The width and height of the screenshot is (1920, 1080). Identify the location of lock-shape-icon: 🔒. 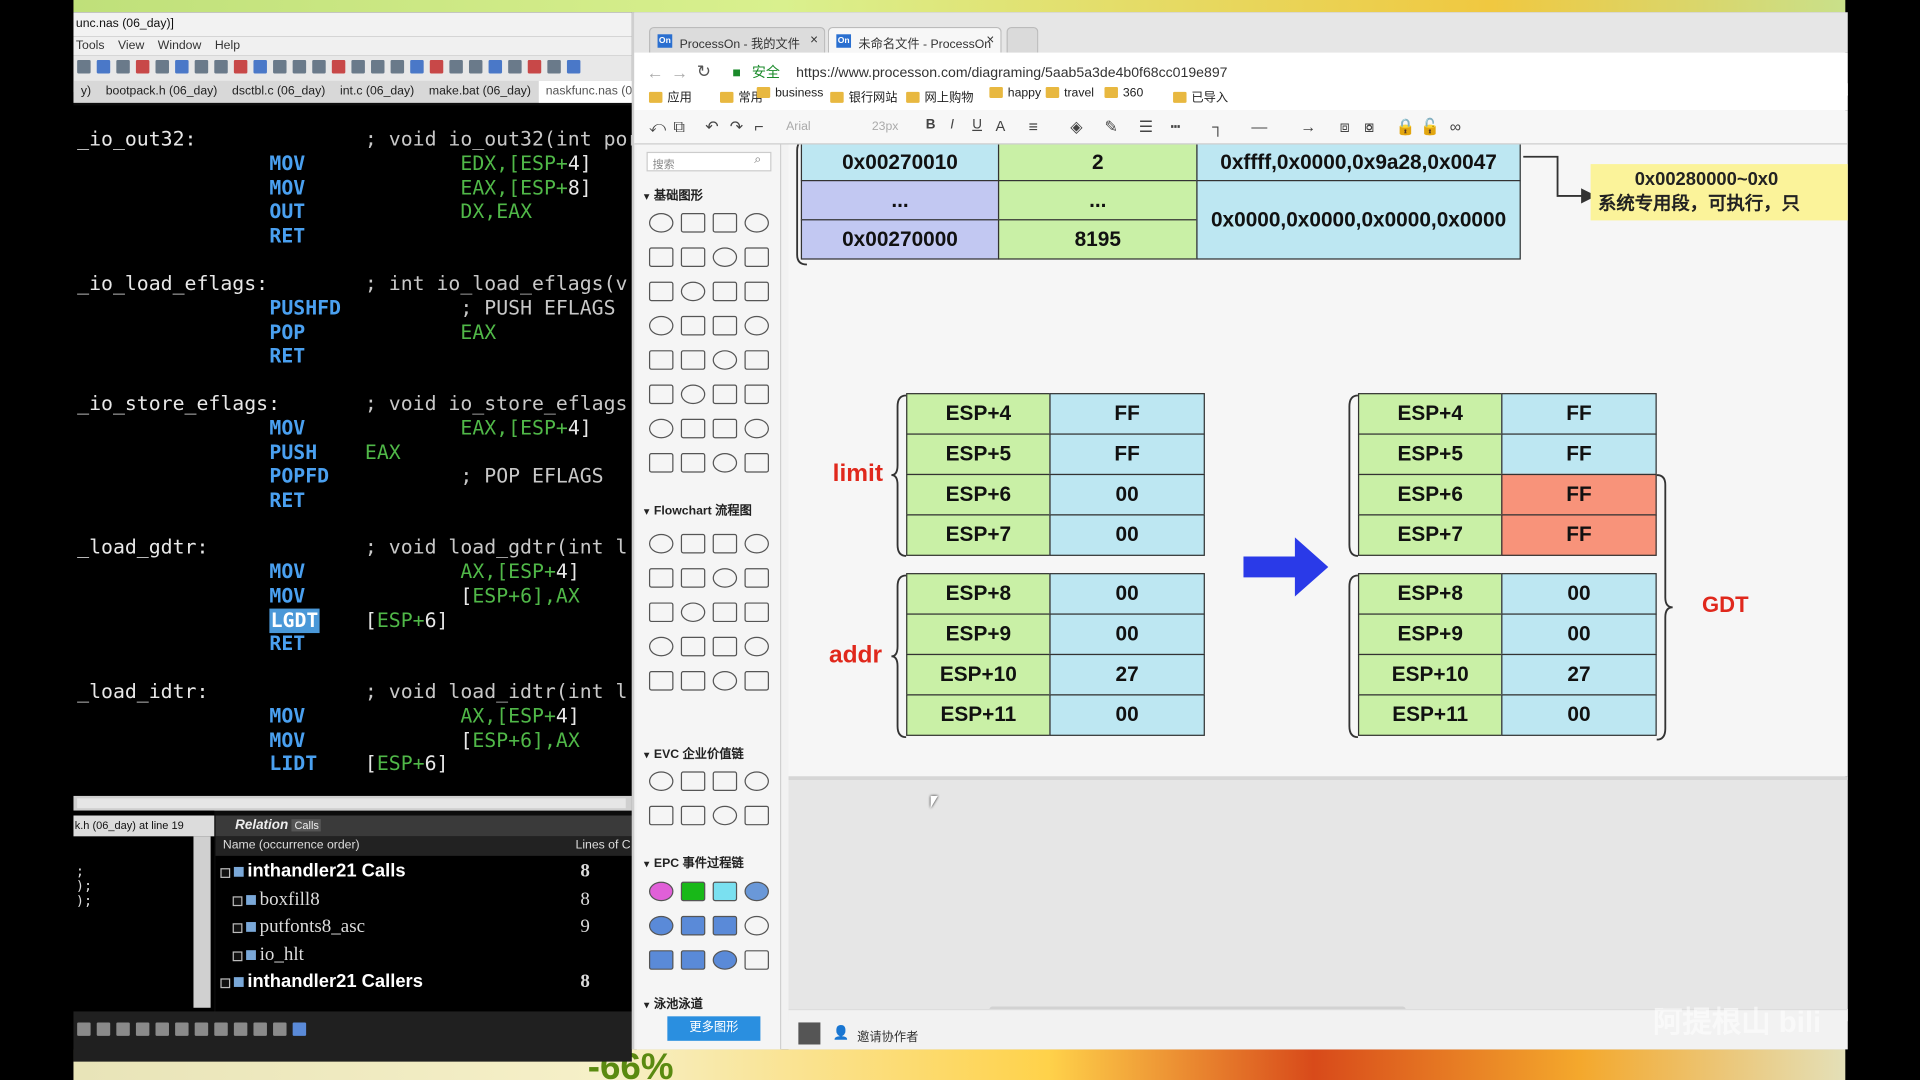
(1406, 128).